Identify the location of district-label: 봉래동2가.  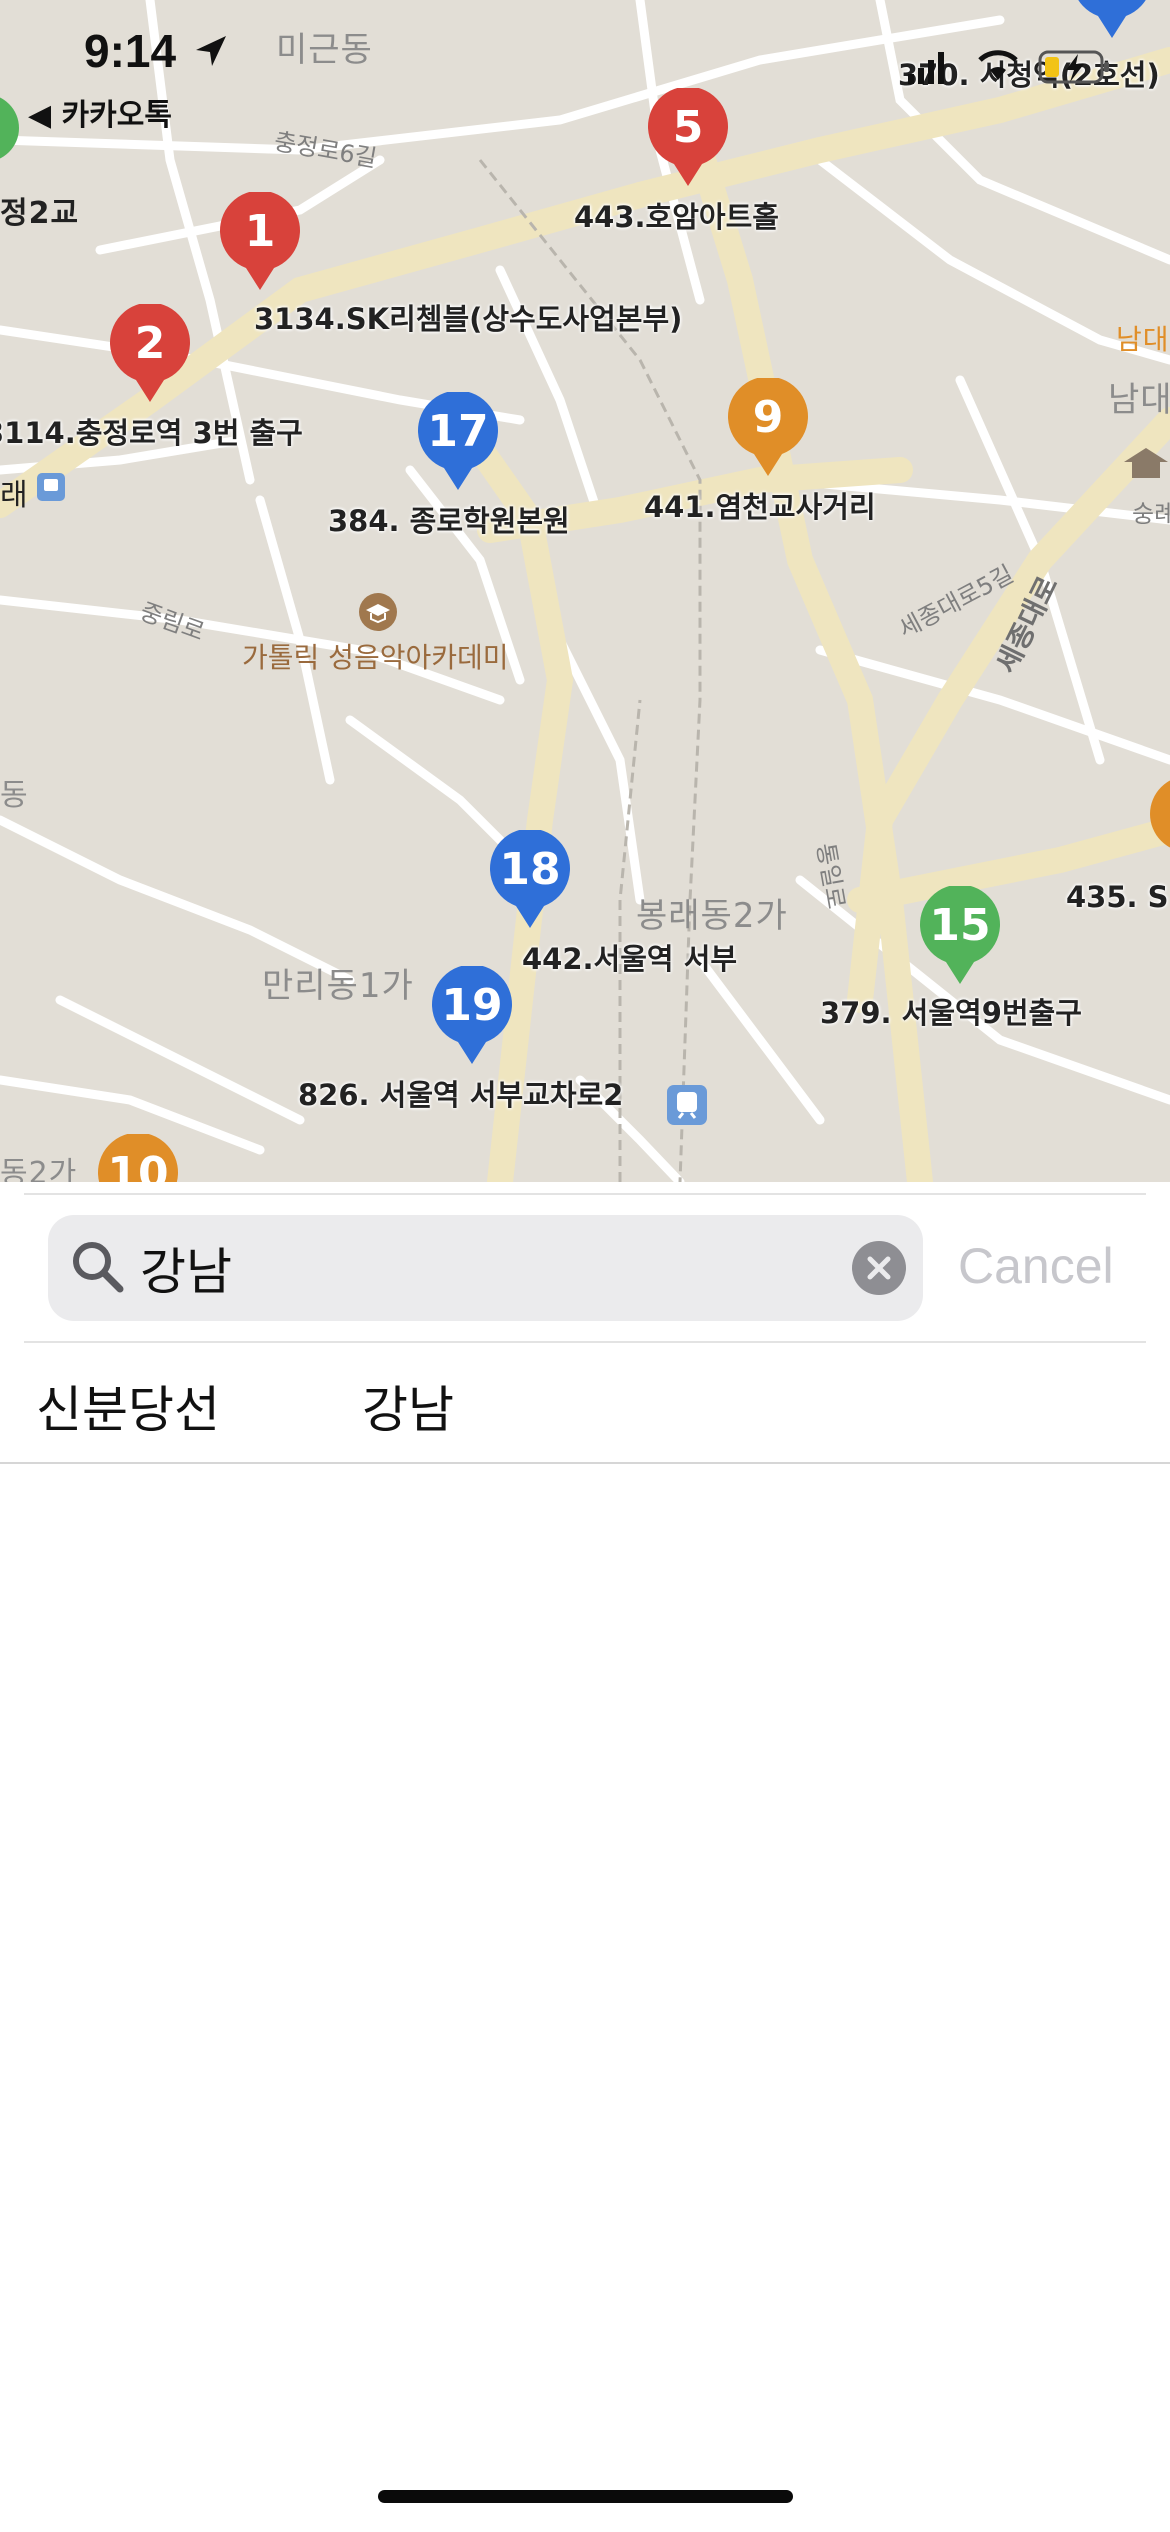
(712, 916).